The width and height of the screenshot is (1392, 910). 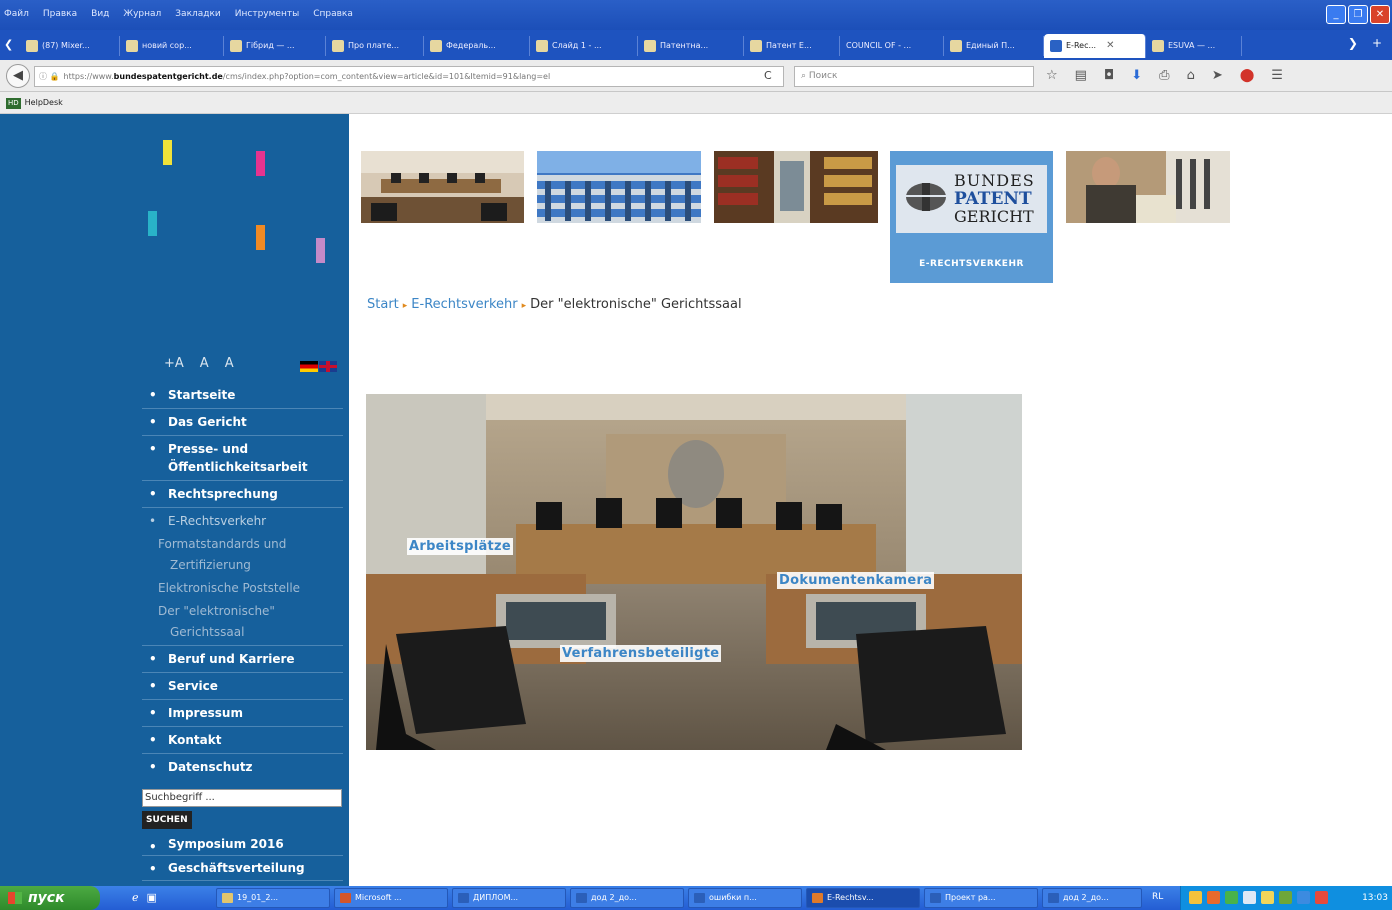 What do you see at coordinates (242, 659) in the screenshot?
I see `nav-item-beruf: Beruf und Karriere` at bounding box center [242, 659].